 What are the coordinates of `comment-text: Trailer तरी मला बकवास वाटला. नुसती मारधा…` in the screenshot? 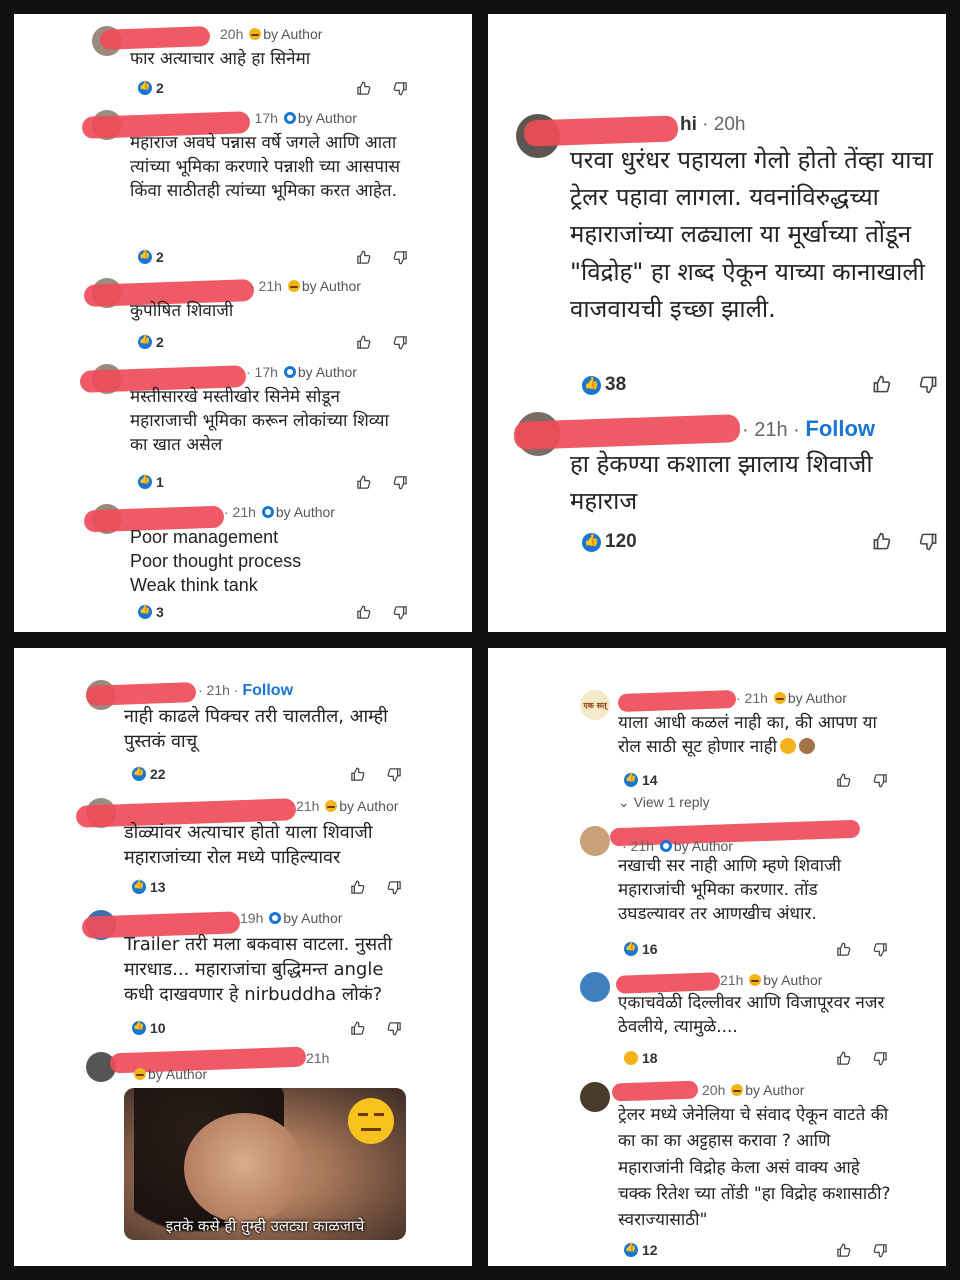 It's located at (258, 970).